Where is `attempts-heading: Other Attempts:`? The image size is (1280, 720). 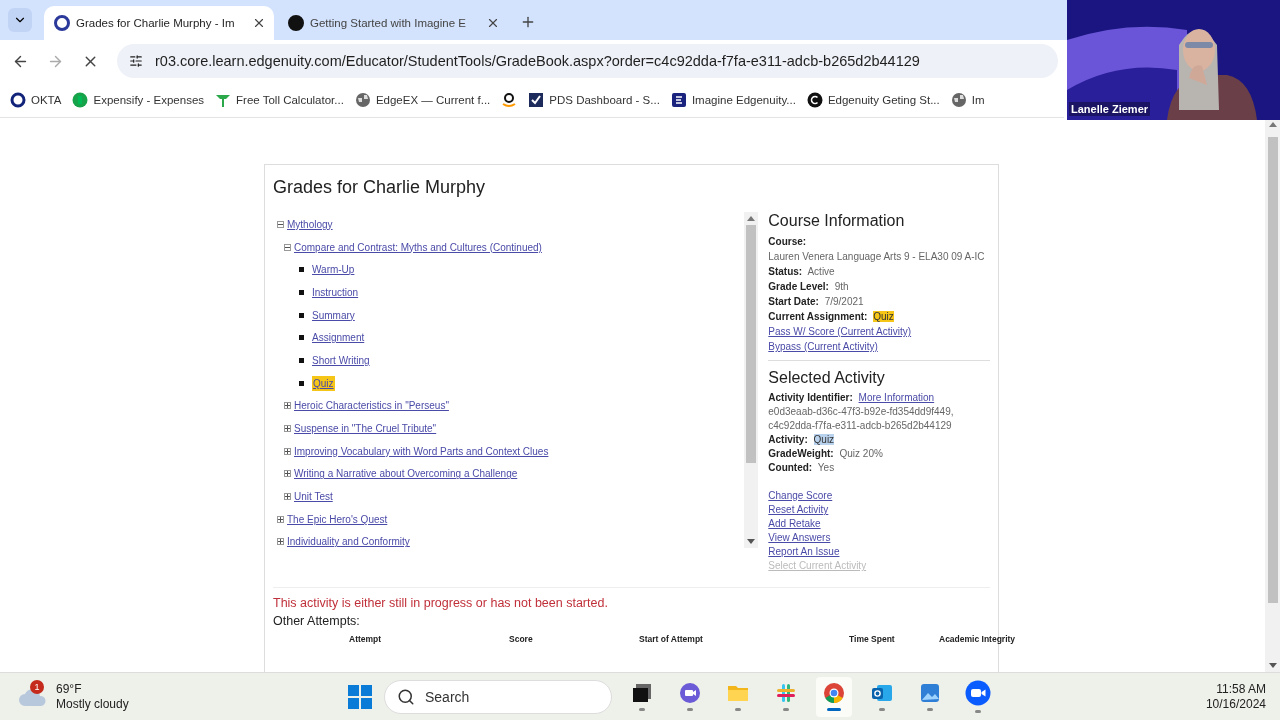 attempts-heading: Other Attempts: is located at coordinates (317, 621).